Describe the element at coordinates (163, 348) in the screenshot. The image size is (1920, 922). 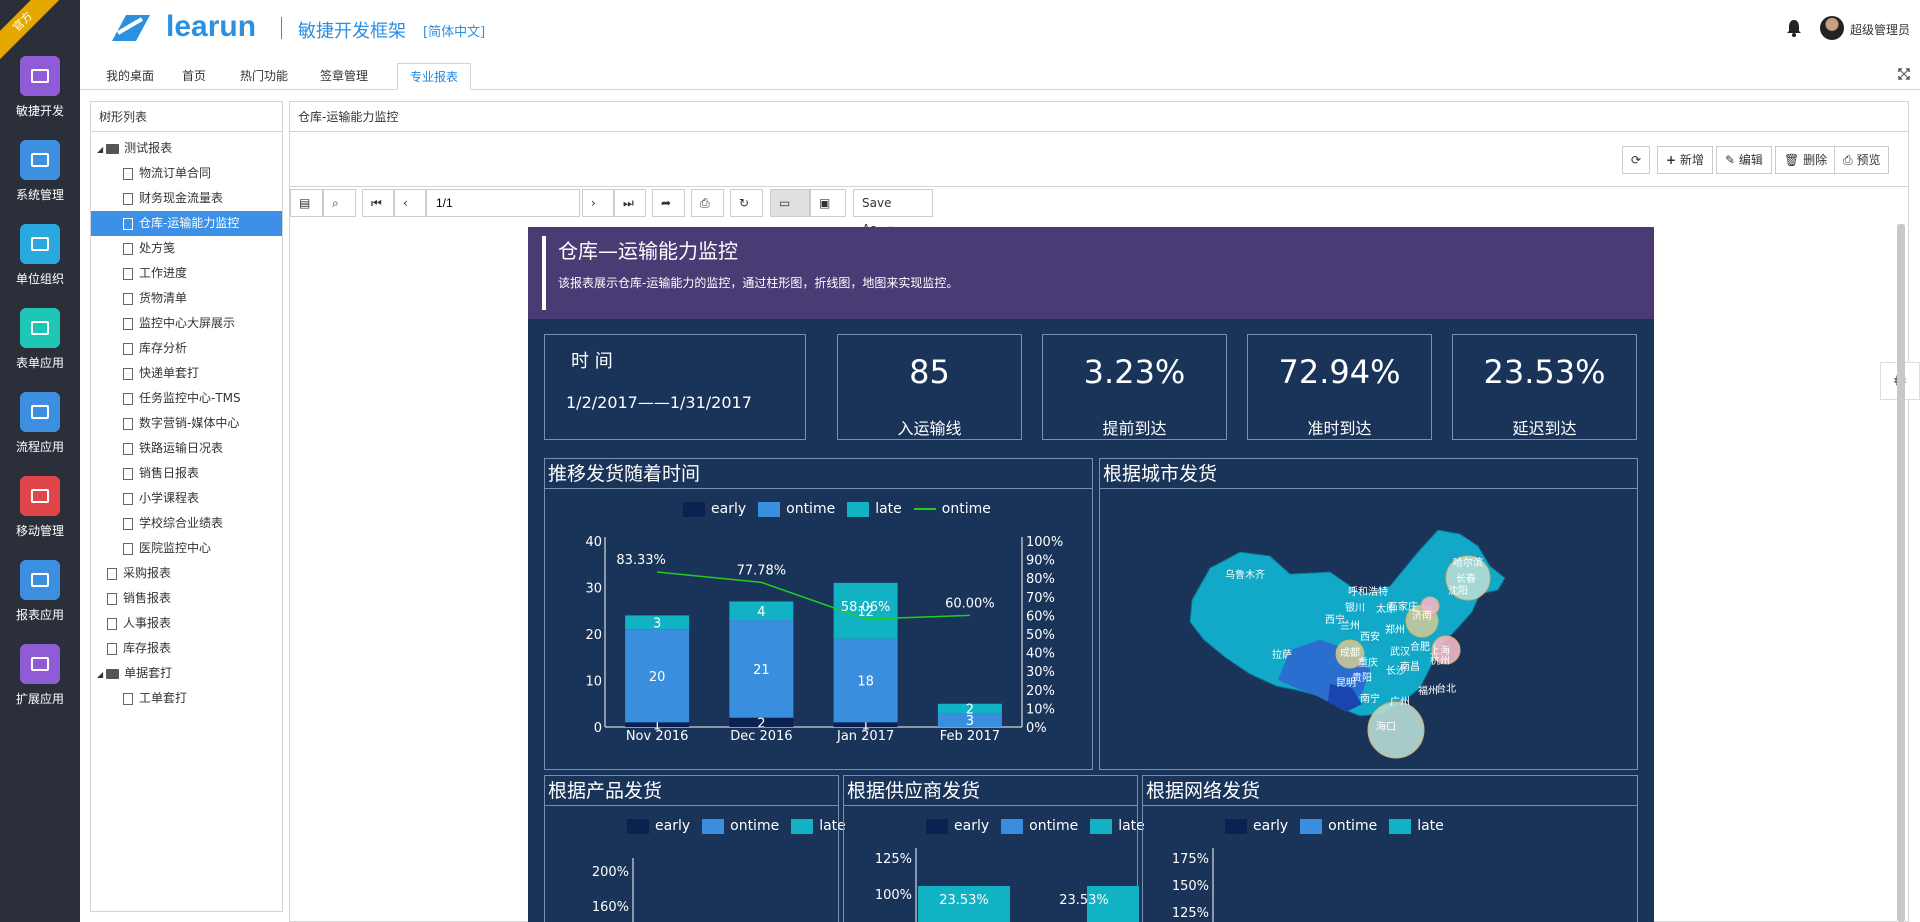
I see `tree-node-label: 库存分析` at that location.